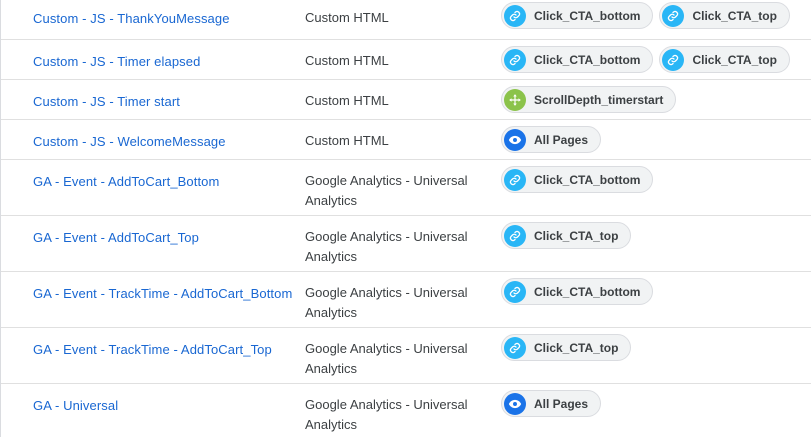  I want to click on scroll-depth-icon, so click(515, 99).